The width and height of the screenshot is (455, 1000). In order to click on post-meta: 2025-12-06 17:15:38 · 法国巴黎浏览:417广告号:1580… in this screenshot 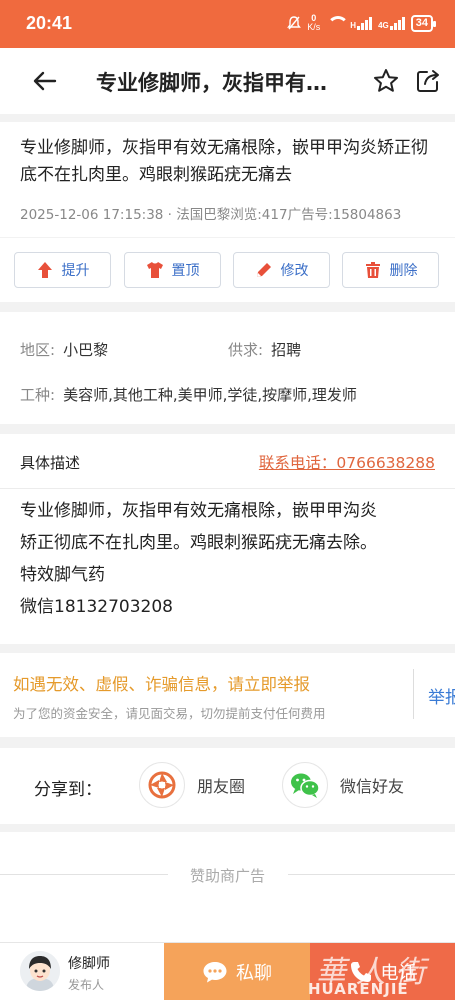, I will do `click(211, 215)`.